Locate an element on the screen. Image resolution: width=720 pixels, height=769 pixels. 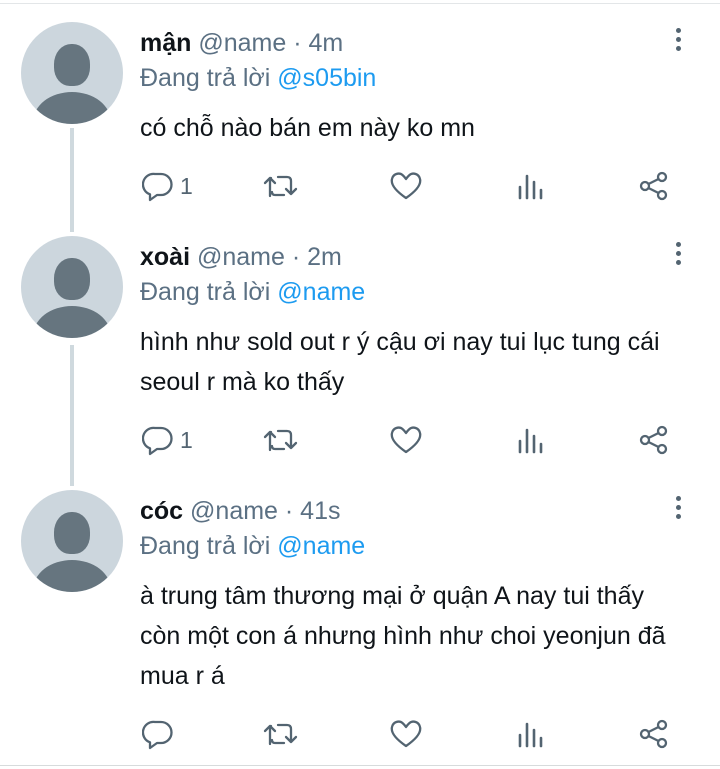
replying-to-handle: @s05bin is located at coordinates (326, 78).